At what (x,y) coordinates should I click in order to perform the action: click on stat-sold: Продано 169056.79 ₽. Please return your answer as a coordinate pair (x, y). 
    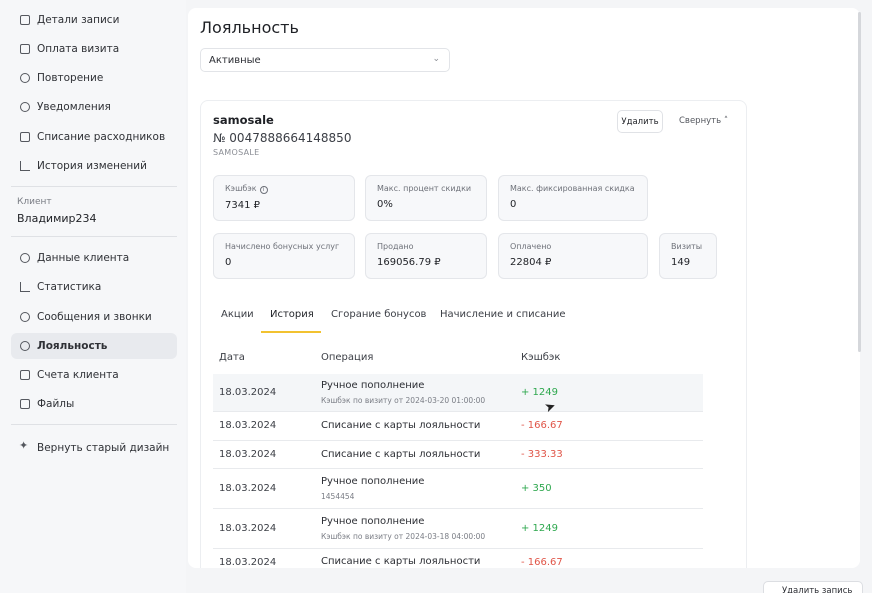
    Looking at the image, I should click on (426, 256).